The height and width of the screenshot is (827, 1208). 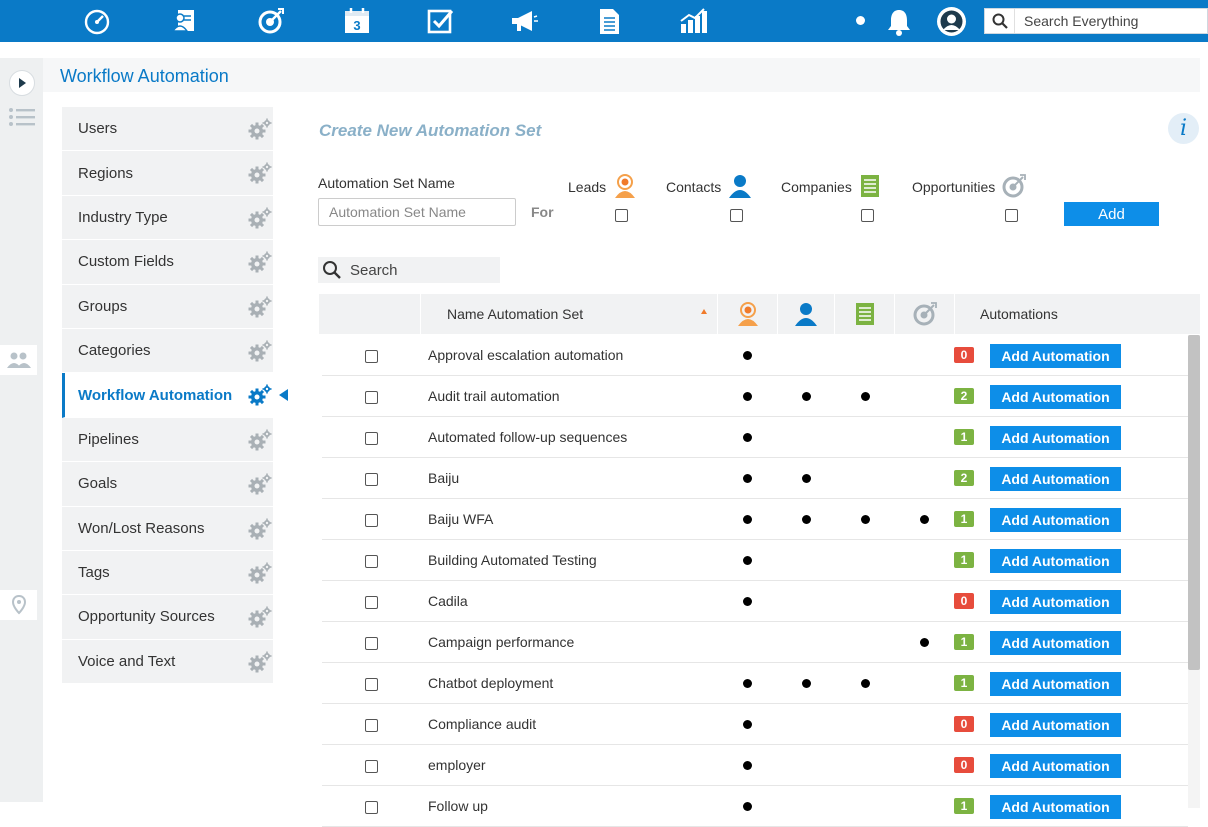 What do you see at coordinates (417, 270) in the screenshot?
I see `table-search-input` at bounding box center [417, 270].